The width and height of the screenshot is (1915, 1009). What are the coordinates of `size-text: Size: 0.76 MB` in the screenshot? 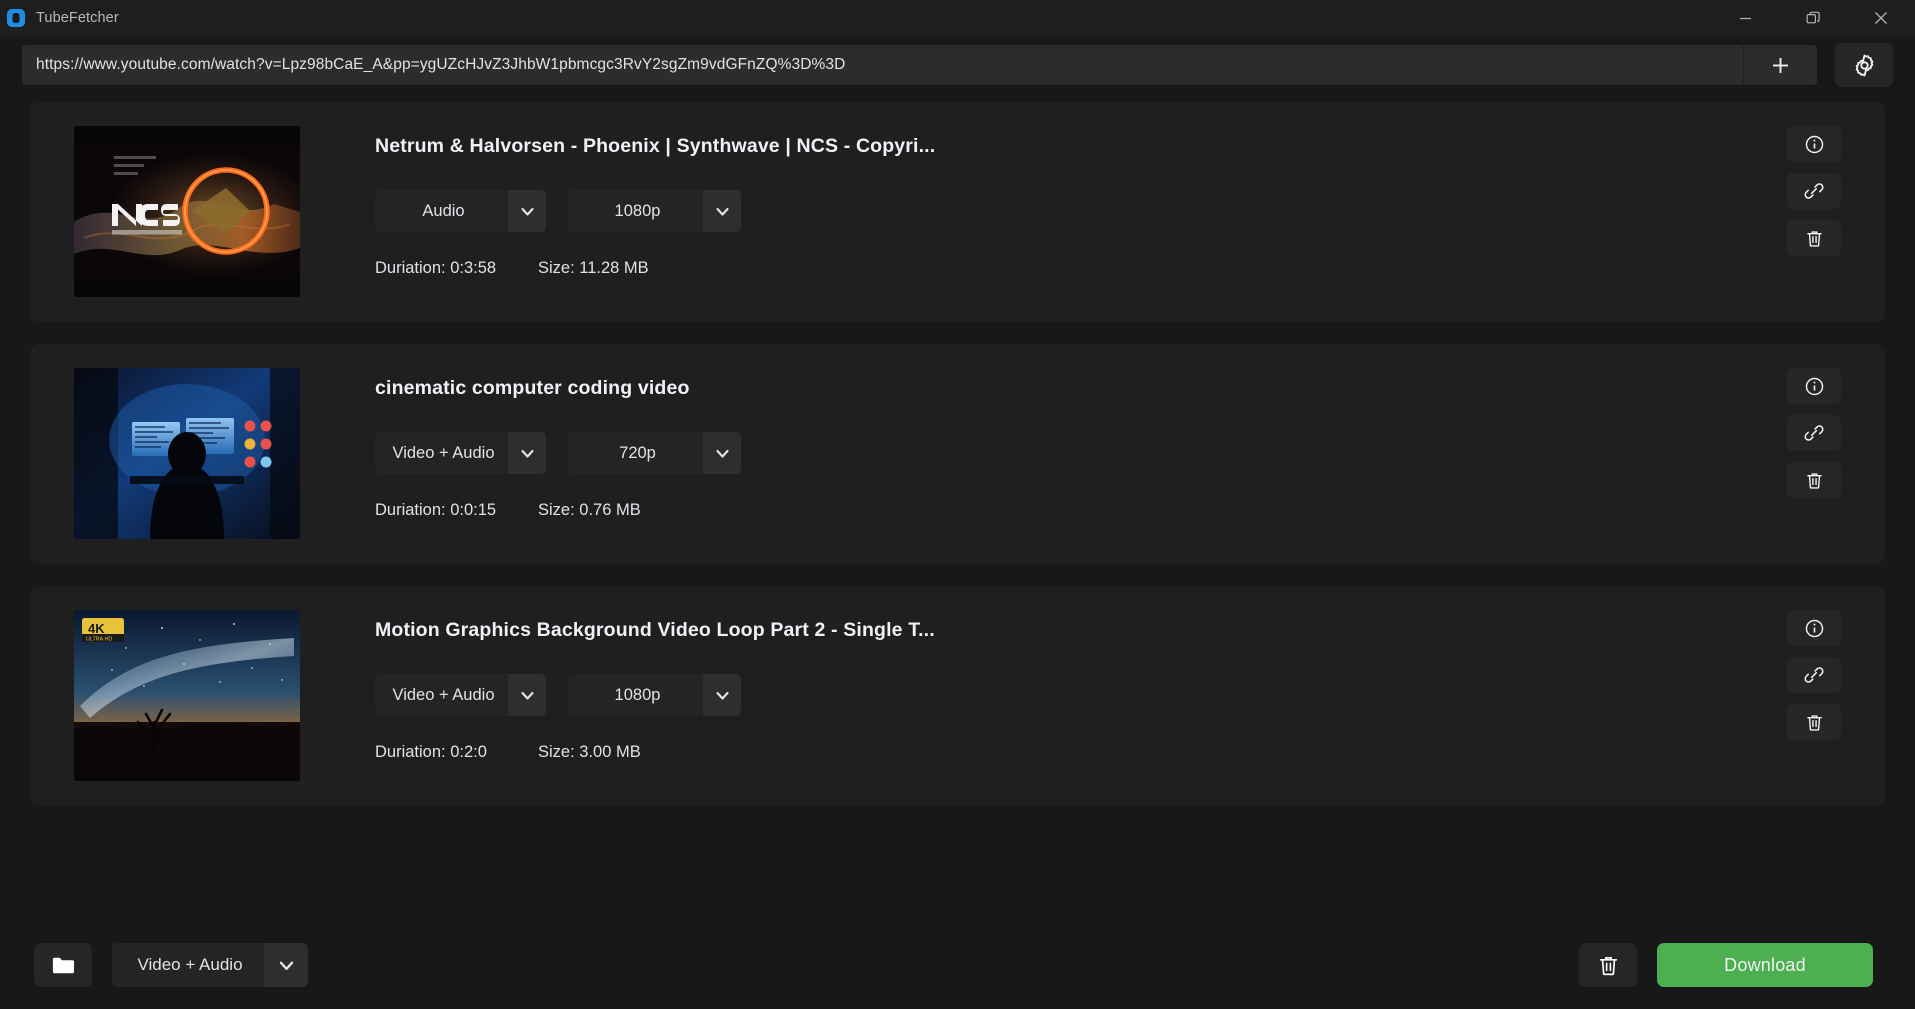 It's located at (589, 510).